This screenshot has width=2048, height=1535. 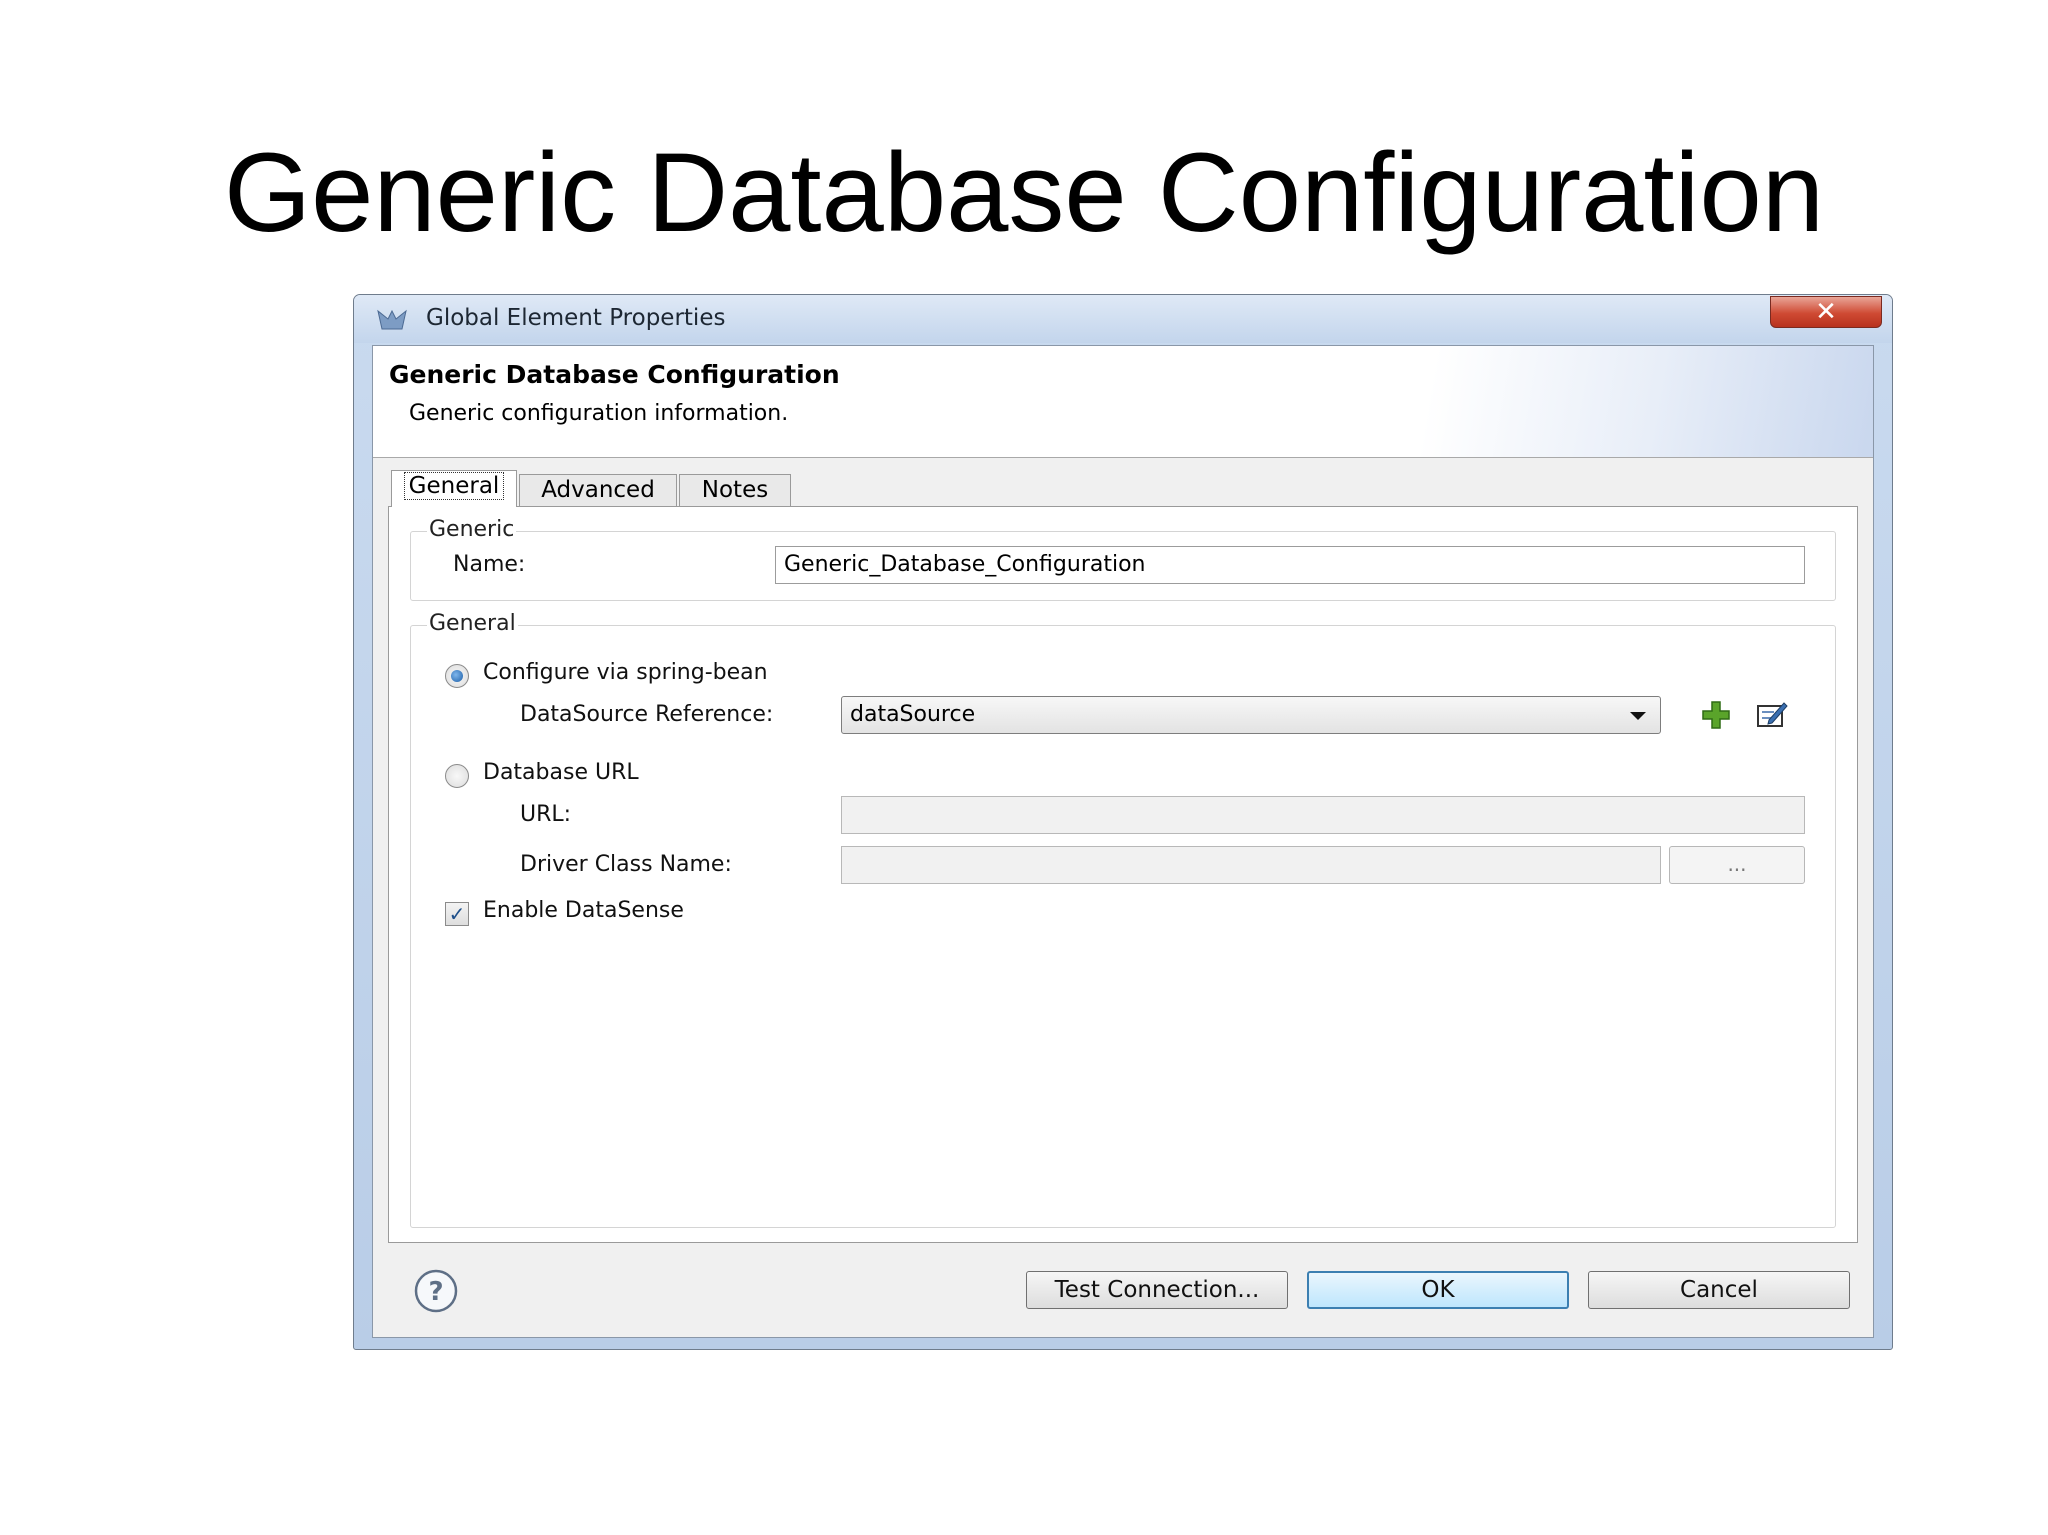 I want to click on header-title: Generic Database Configuration, so click(x=614, y=374).